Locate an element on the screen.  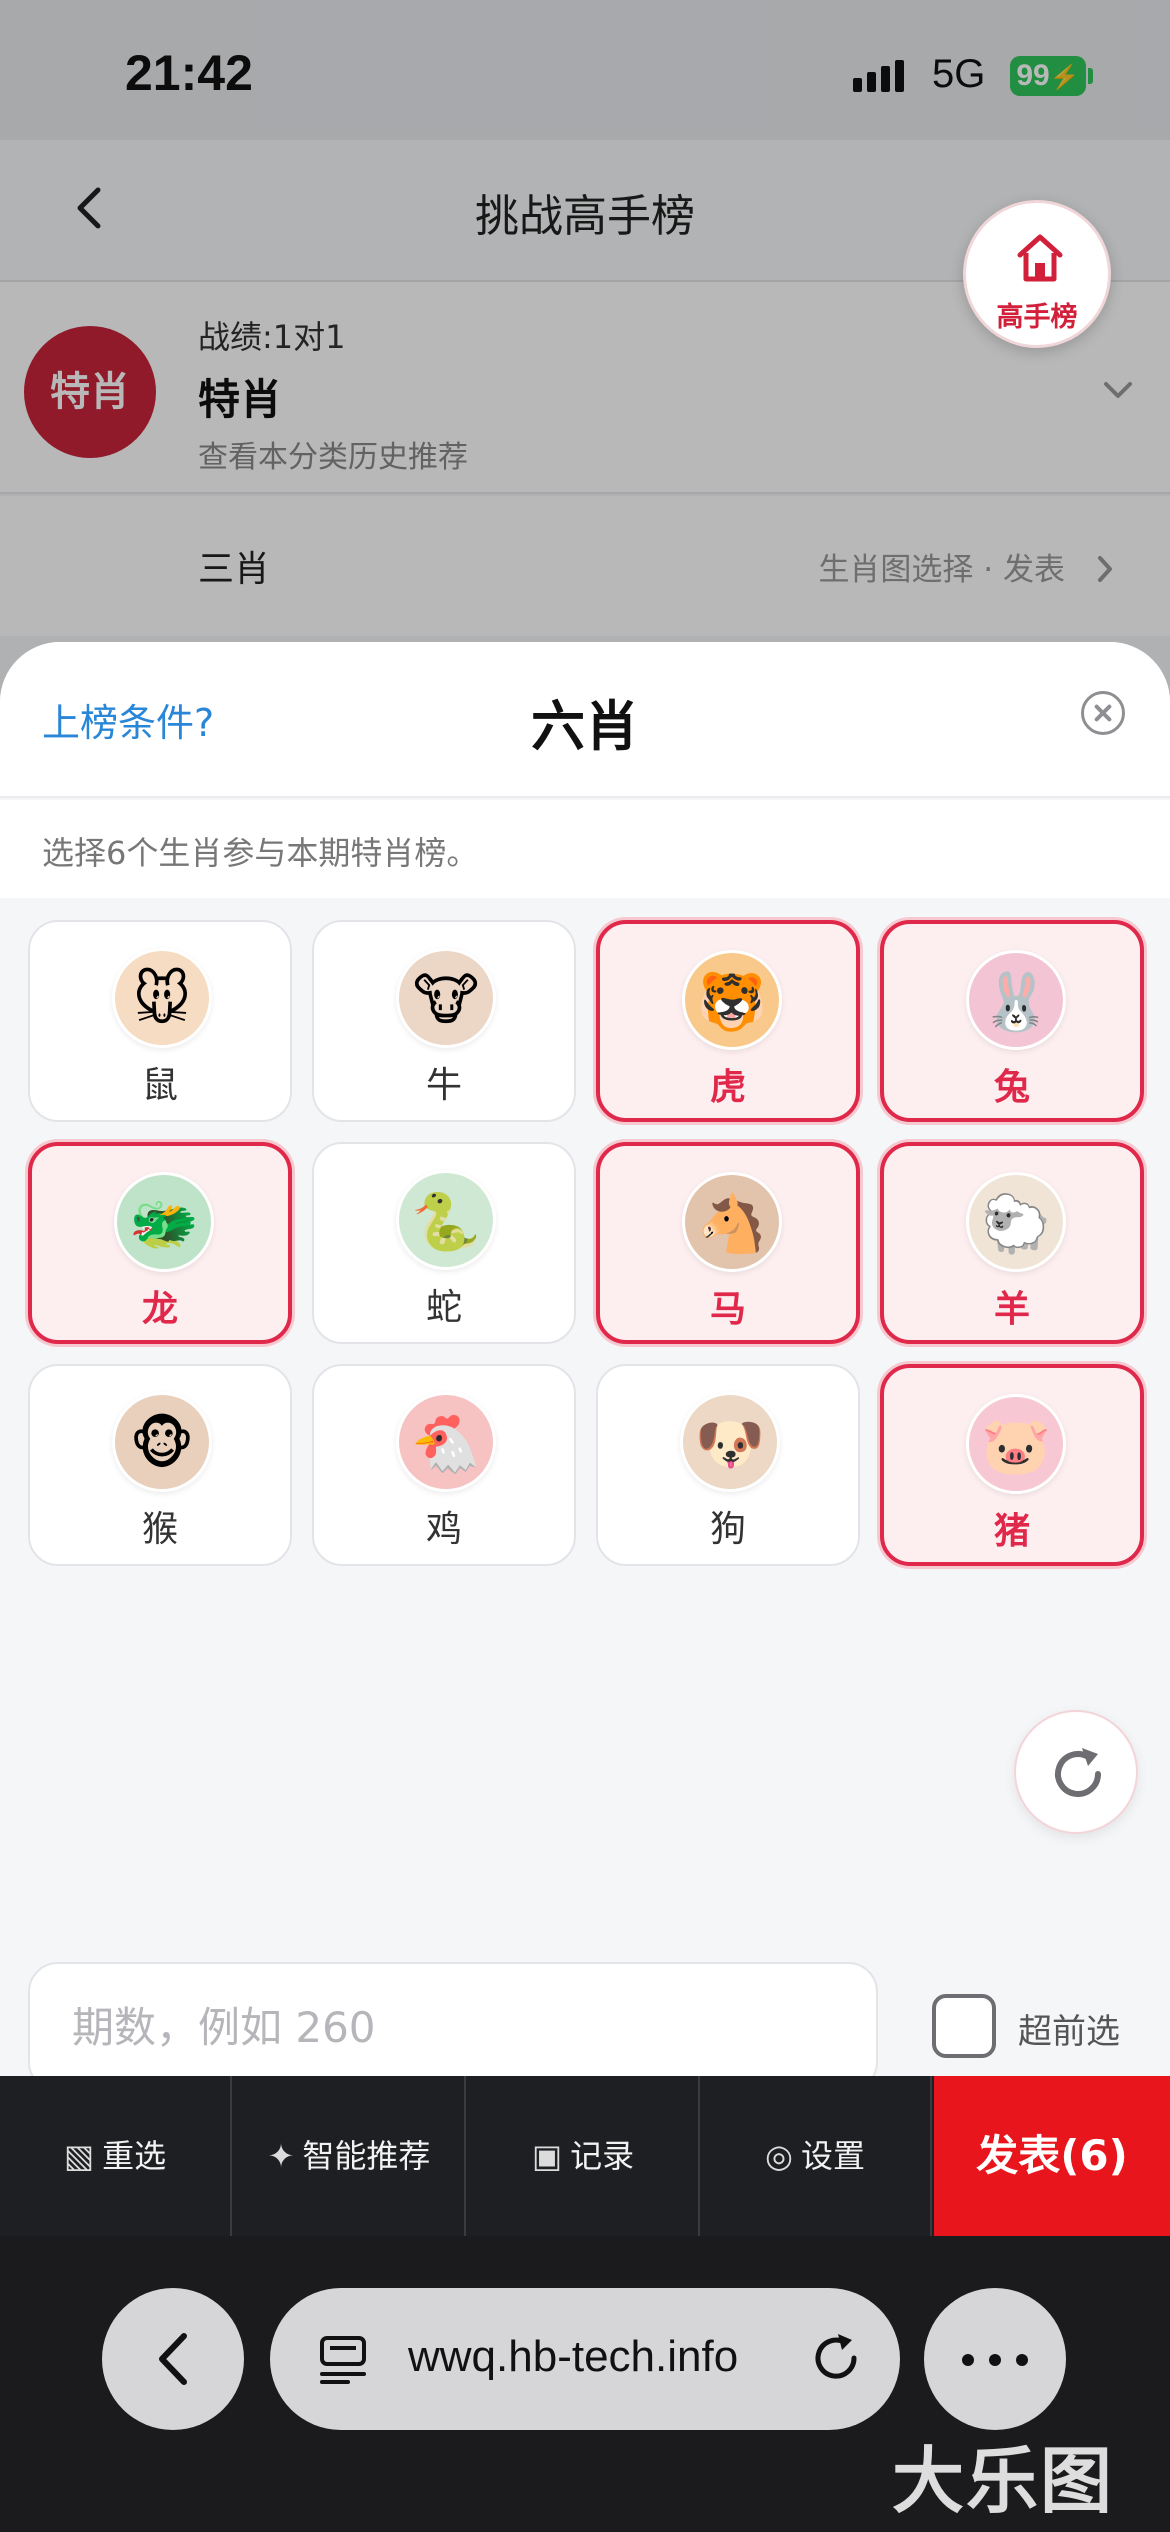
zodiac-label: 狗 is located at coordinates (727, 1529).